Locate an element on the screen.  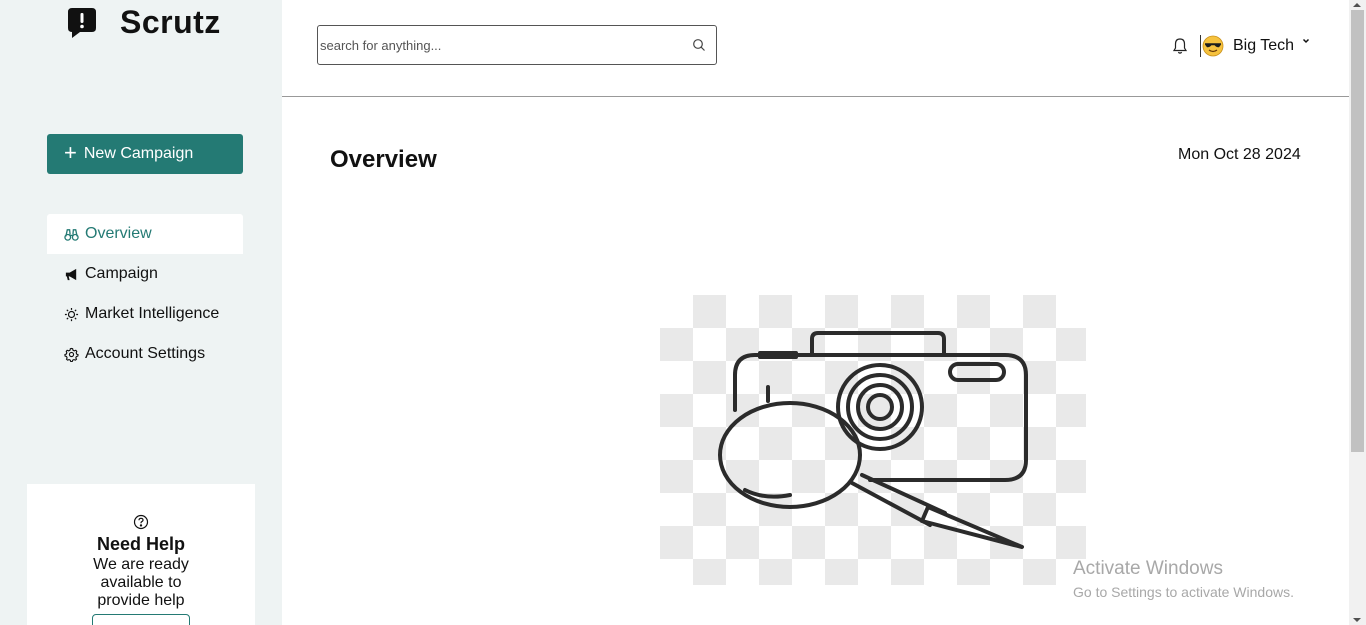
lightbulb-icon is located at coordinates (71, 314).